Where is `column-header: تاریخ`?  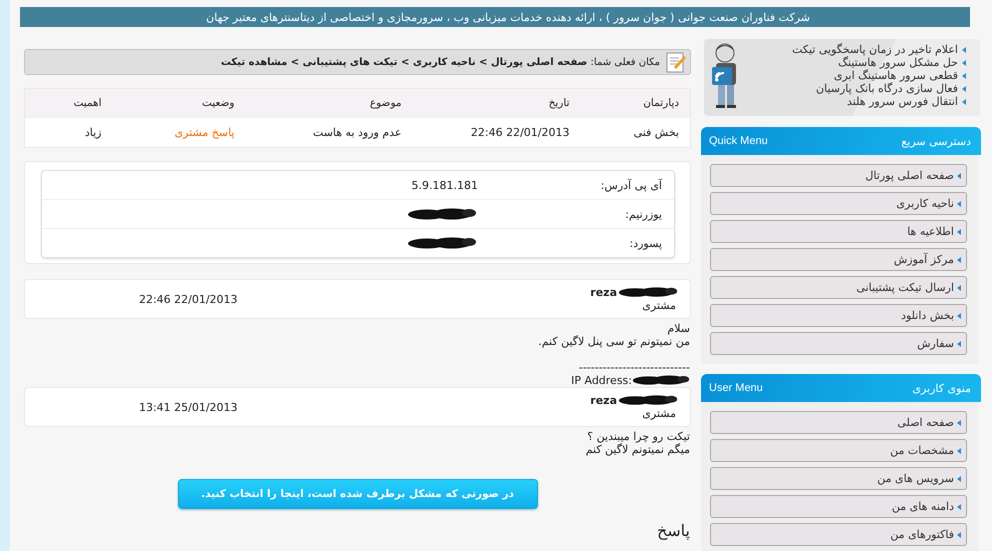
column-header: تاریخ is located at coordinates (496, 103).